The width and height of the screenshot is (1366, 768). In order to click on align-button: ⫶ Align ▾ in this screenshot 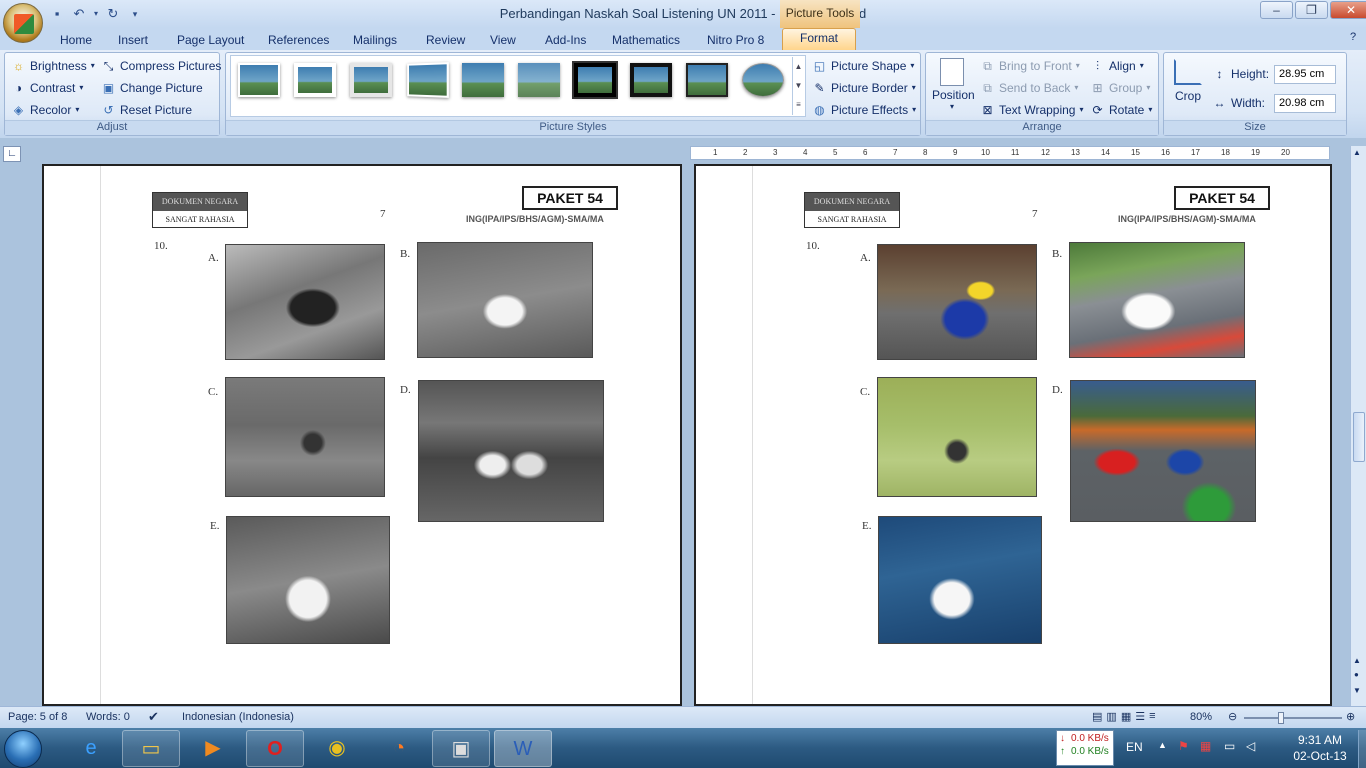, I will do `click(1117, 66)`.